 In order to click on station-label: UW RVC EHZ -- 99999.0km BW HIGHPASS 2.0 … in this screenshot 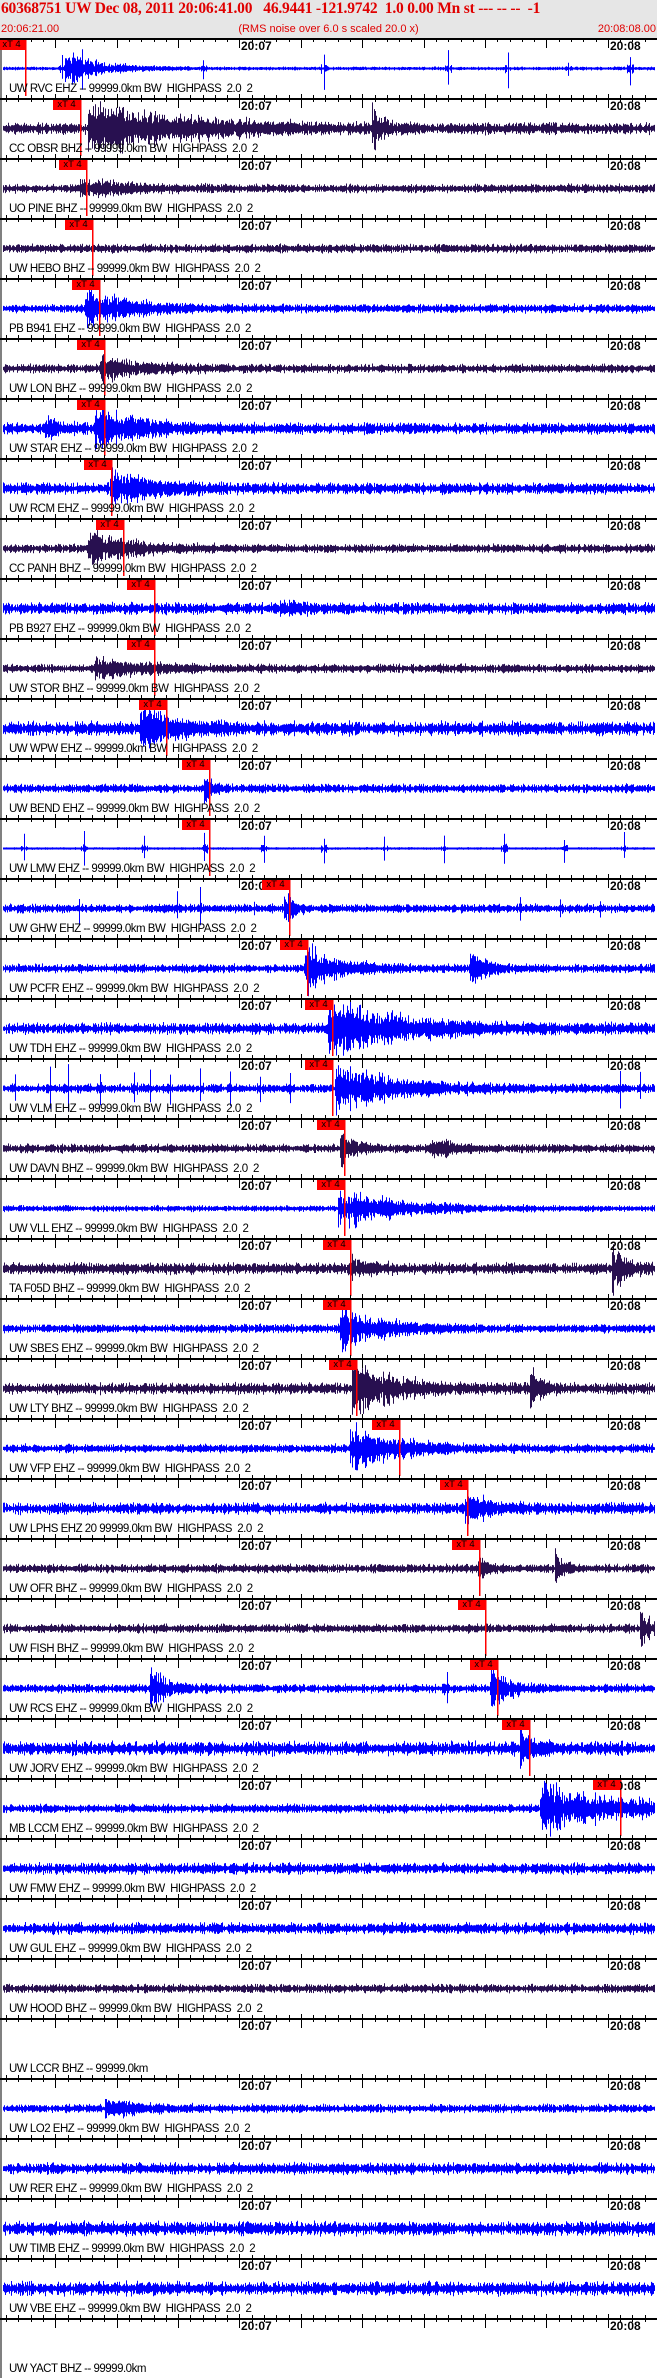, I will do `click(131, 89)`.